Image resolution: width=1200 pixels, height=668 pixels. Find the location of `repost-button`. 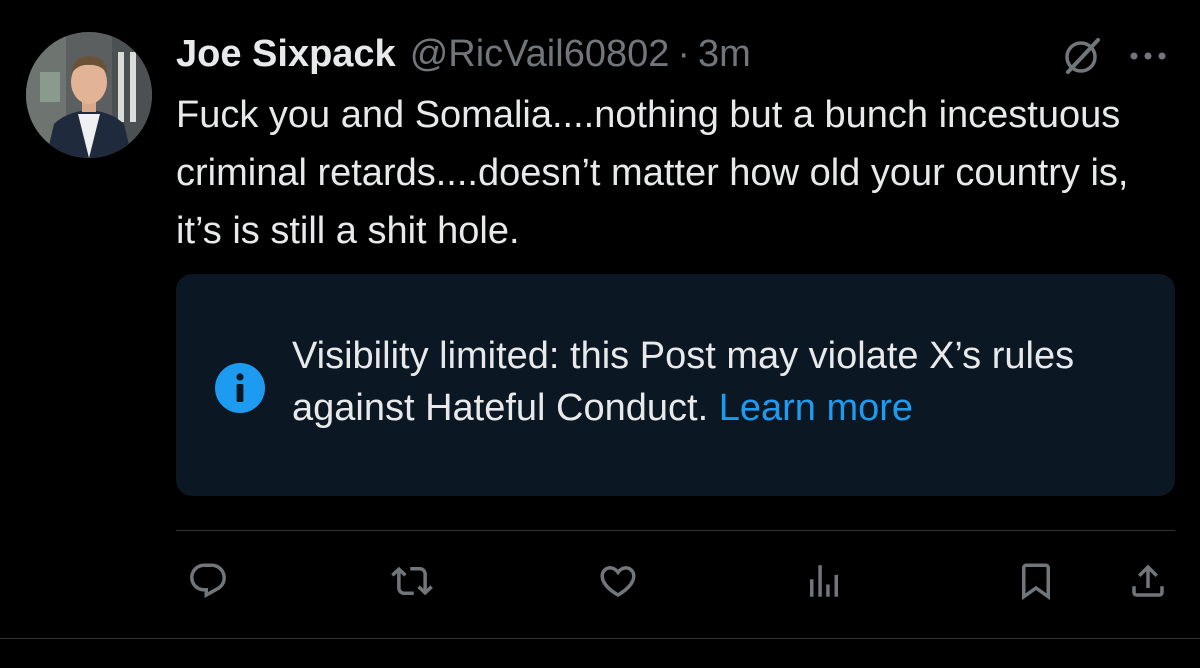

repost-button is located at coordinates (412, 581).